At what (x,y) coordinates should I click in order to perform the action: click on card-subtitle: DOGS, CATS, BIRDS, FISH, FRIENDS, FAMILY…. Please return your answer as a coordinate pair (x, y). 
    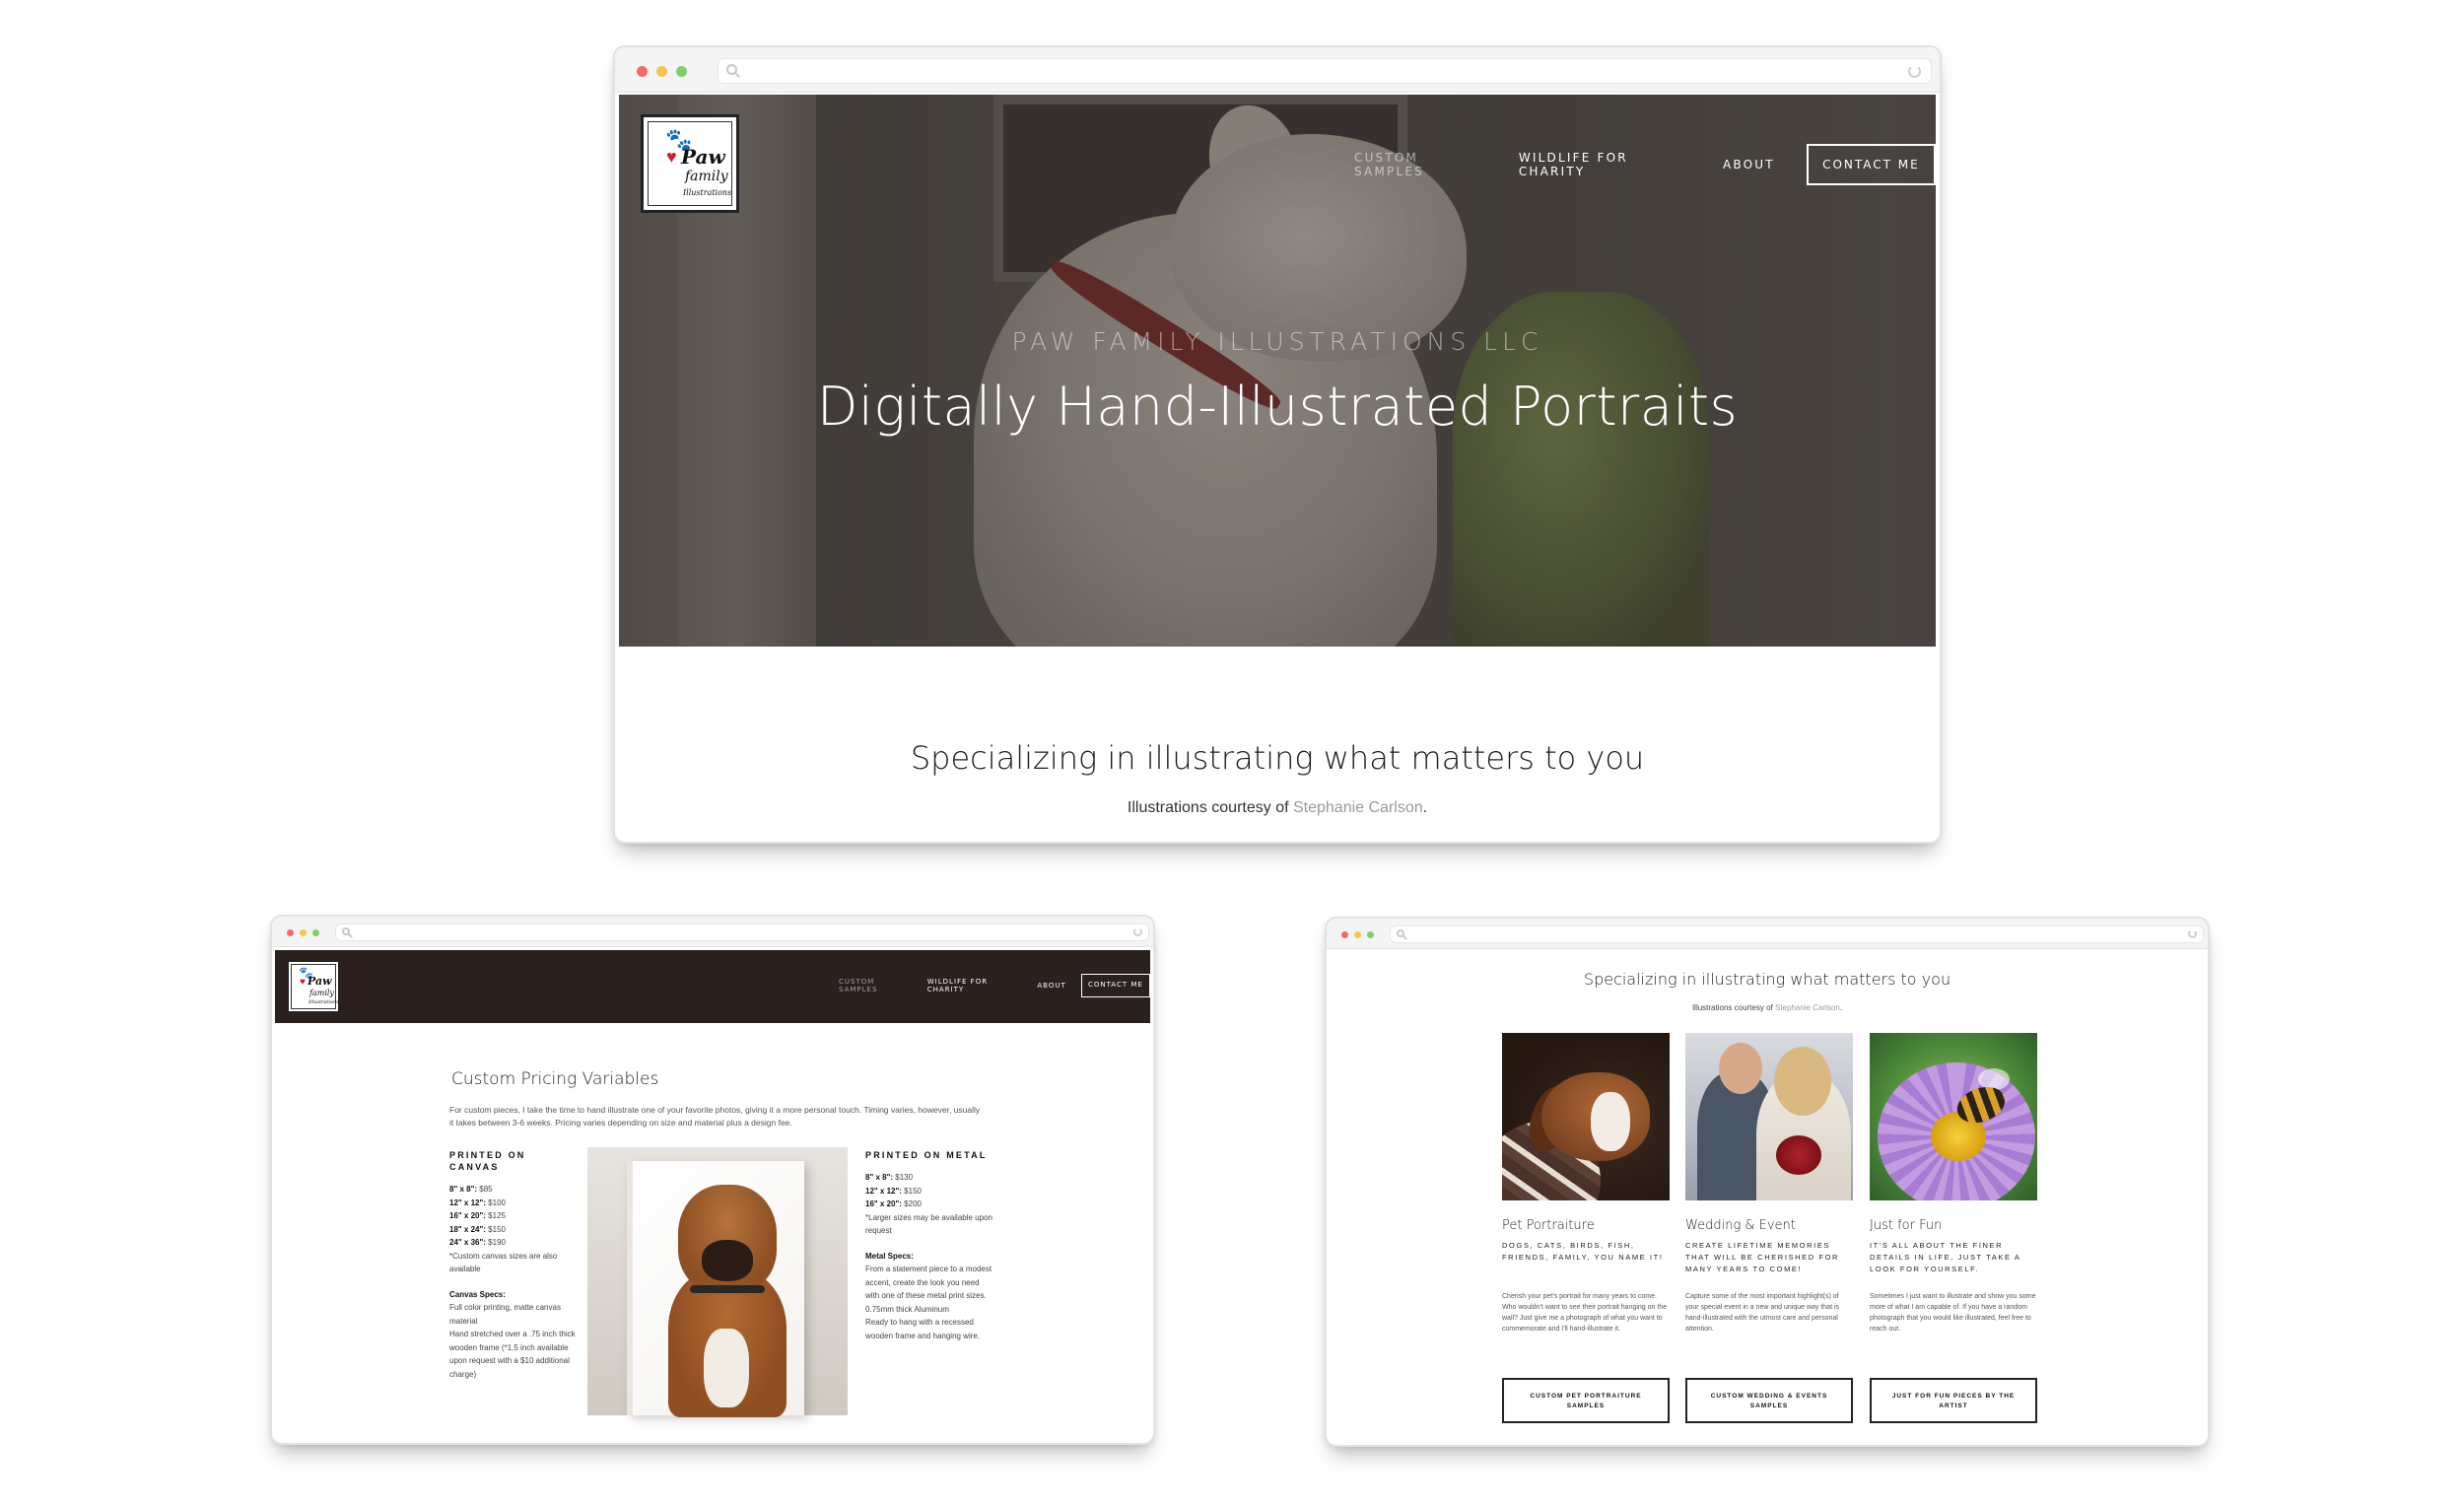
    Looking at the image, I should click on (1583, 1251).